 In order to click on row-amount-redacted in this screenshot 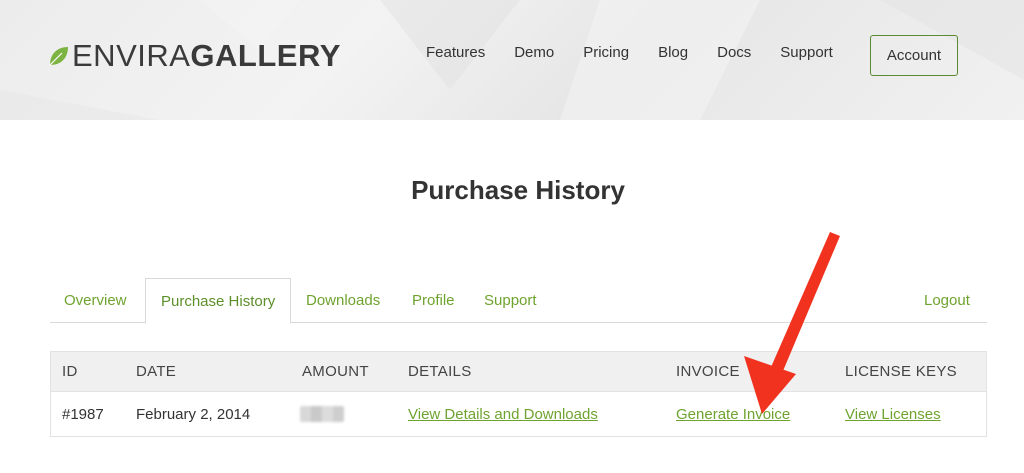, I will do `click(322, 414)`.